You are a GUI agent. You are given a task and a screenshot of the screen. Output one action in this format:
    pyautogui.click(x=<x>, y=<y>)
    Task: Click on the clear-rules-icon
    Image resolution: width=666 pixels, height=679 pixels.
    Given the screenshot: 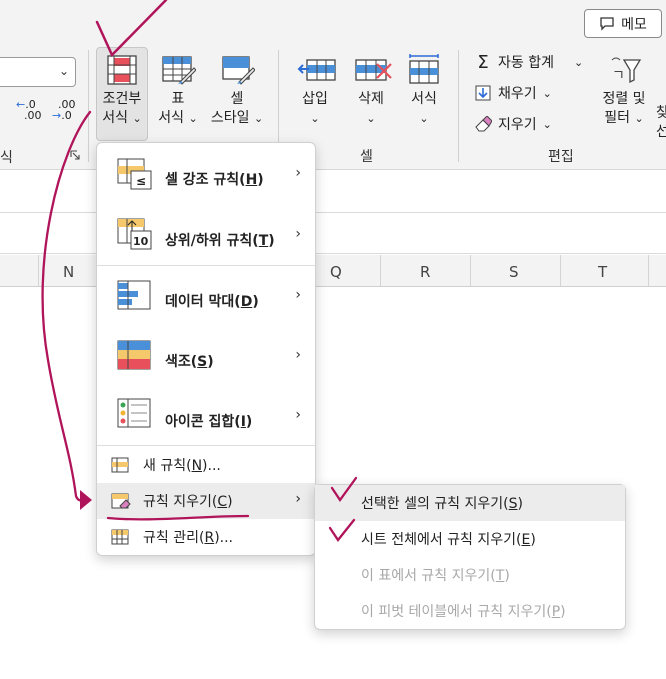 What is the action you would take?
    pyautogui.click(x=122, y=501)
    